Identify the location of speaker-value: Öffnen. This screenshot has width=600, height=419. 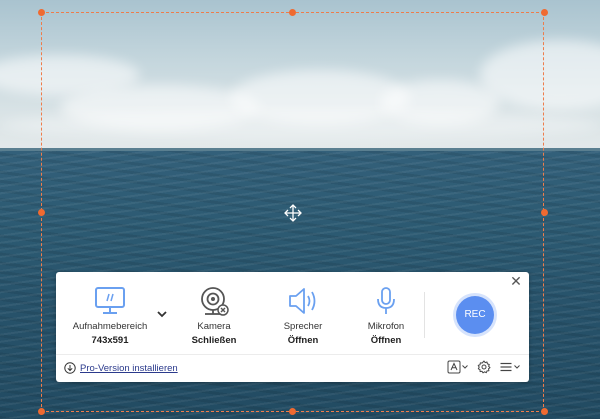
(303, 340).